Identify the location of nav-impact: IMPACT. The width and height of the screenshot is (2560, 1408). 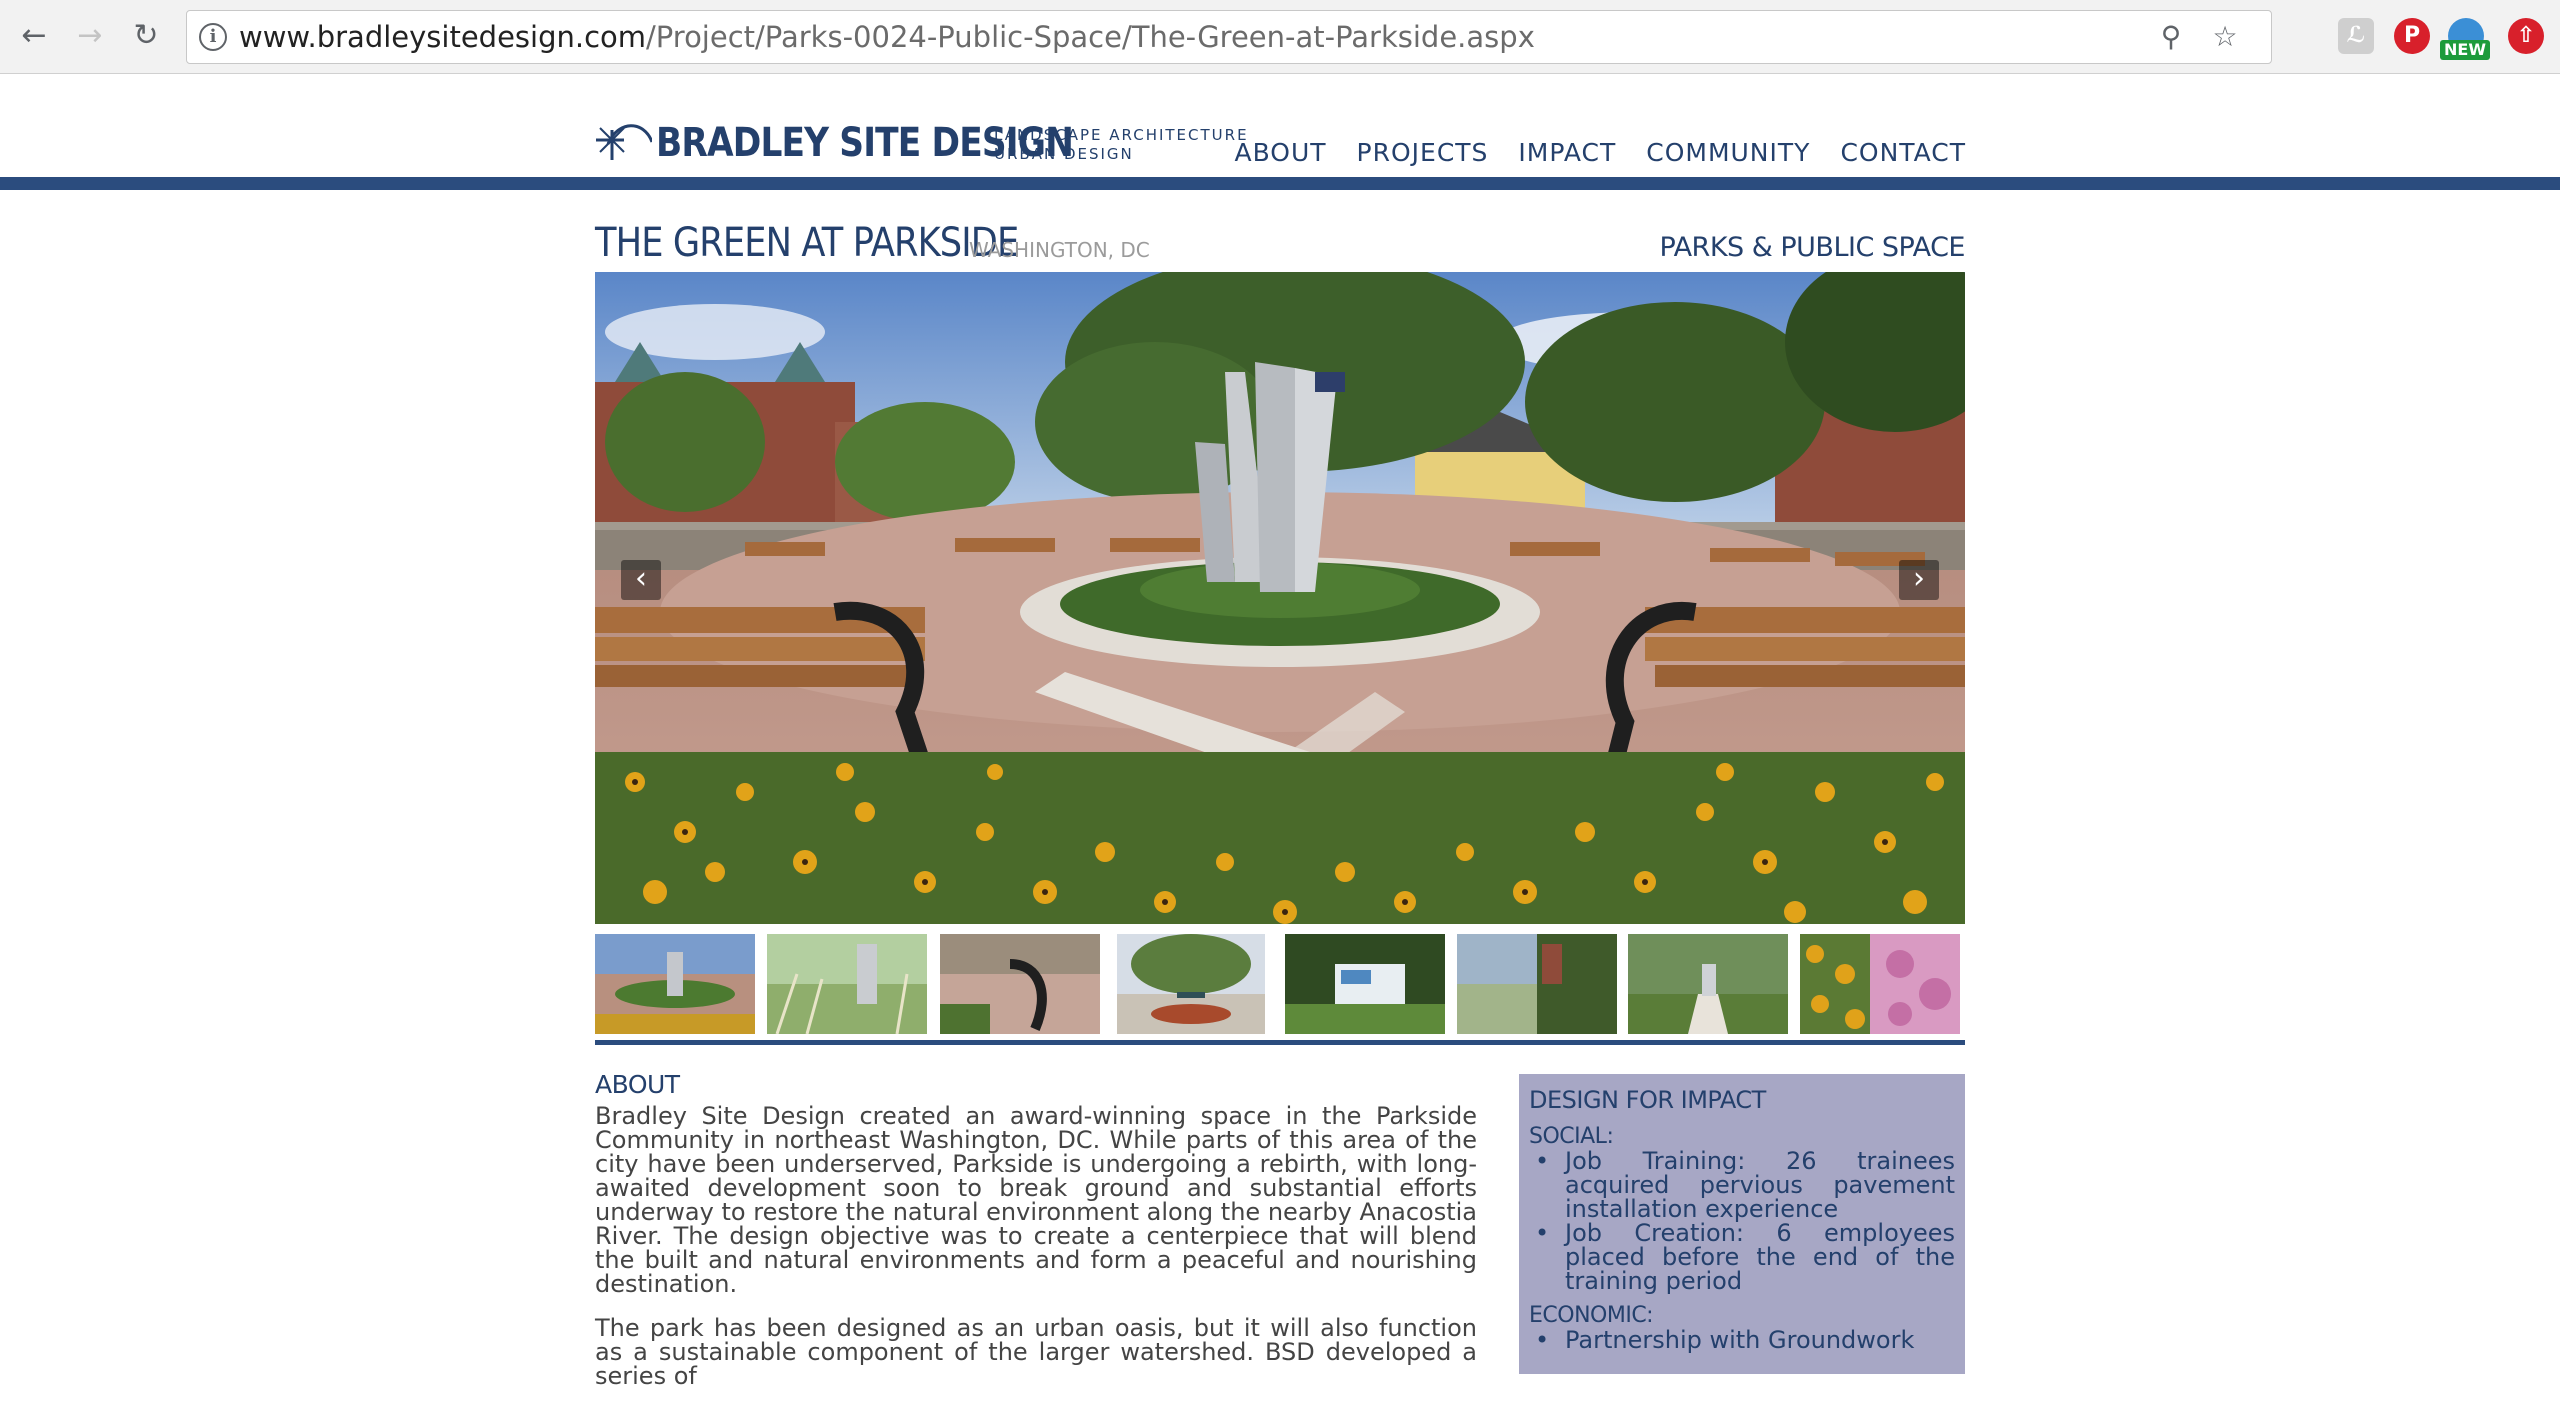
(1552, 152).